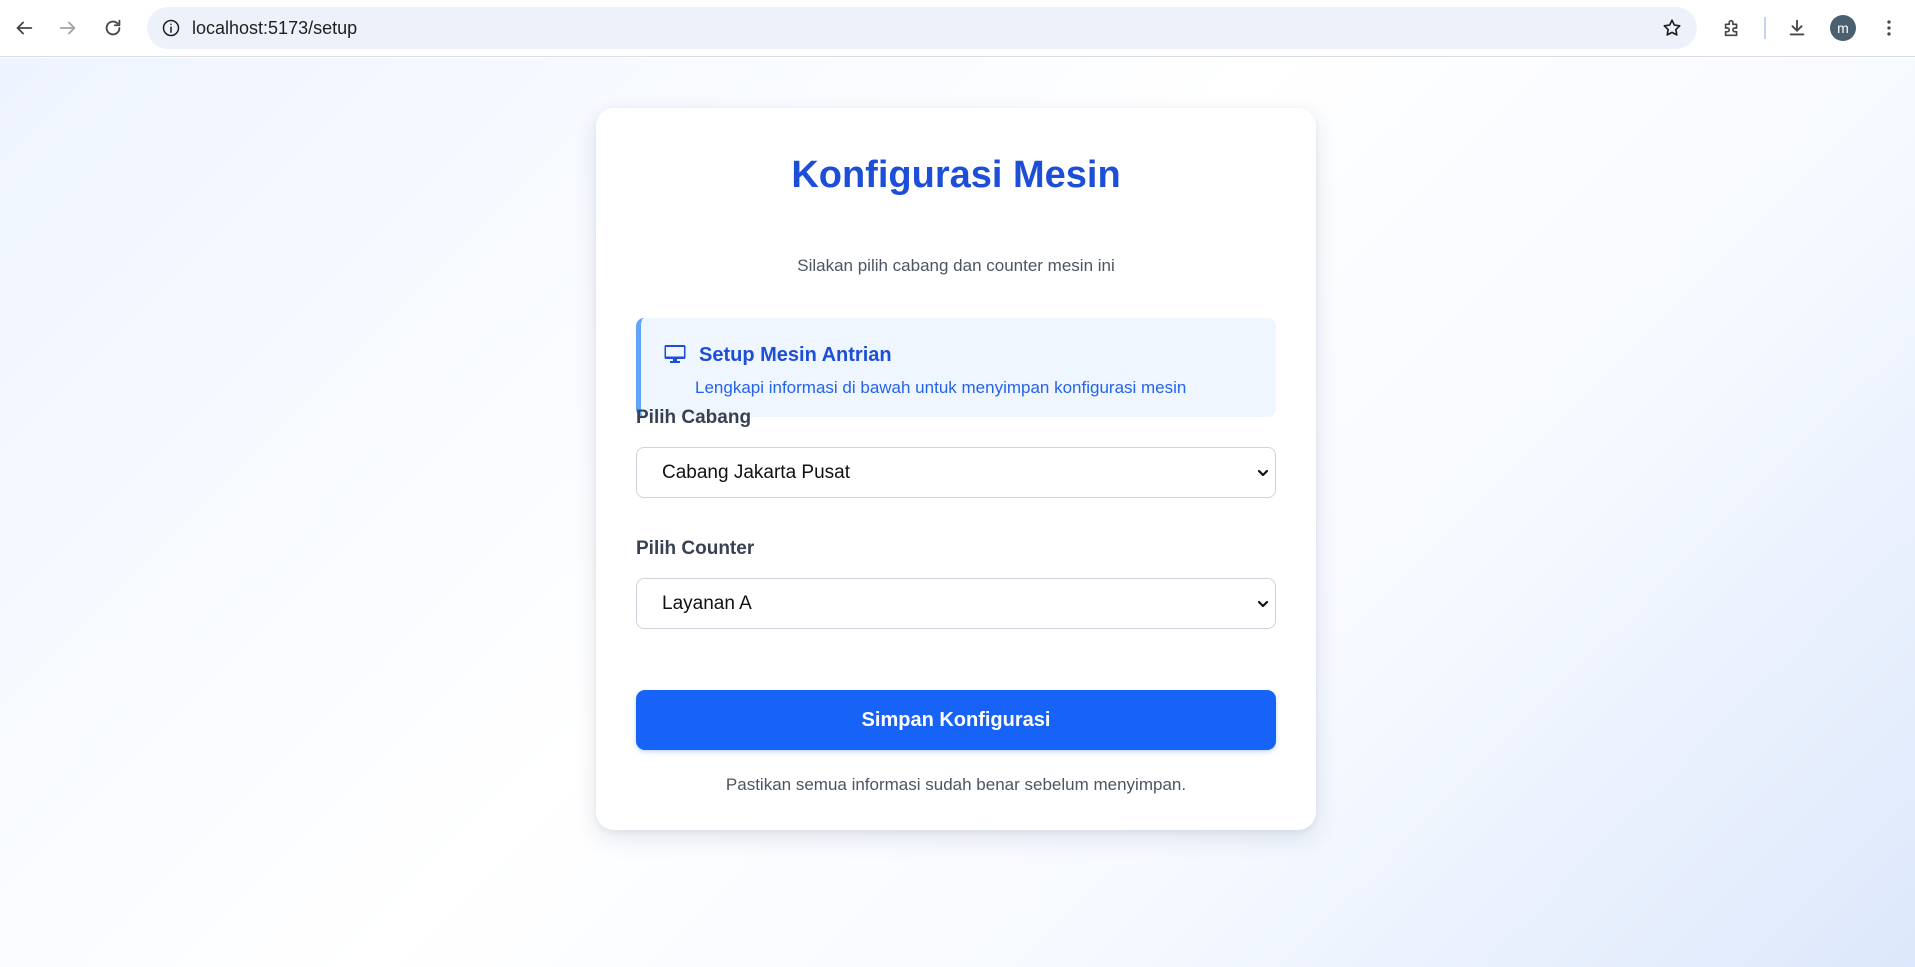 The height and width of the screenshot is (967, 1915). What do you see at coordinates (171, 28) in the screenshot?
I see `info-icon` at bounding box center [171, 28].